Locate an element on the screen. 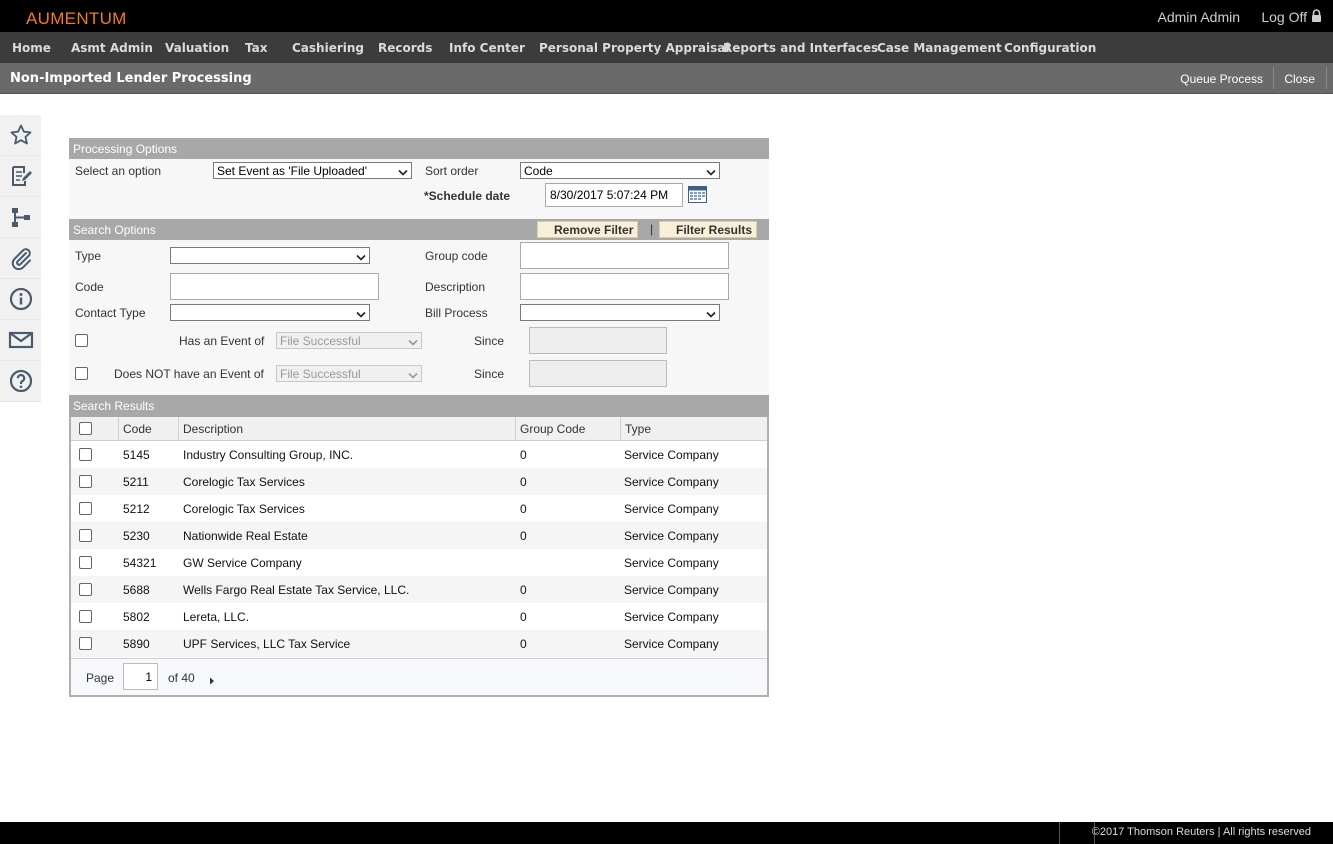 The height and width of the screenshot is (844, 1333). row-description: Nationwide Real Estate is located at coordinates (245, 536).